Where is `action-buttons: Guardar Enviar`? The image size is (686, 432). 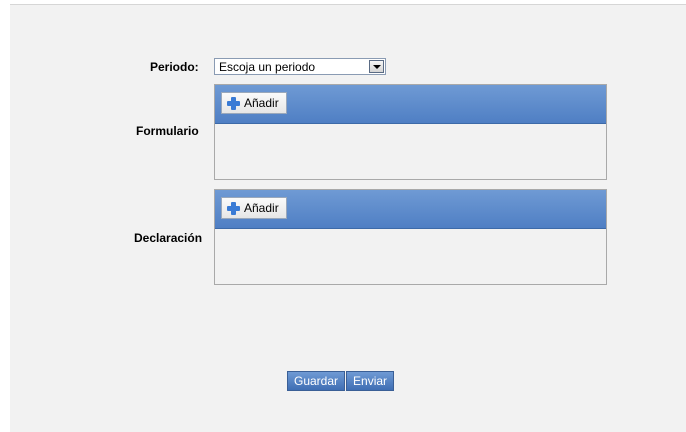 action-buttons: Guardar Enviar is located at coordinates (341, 381).